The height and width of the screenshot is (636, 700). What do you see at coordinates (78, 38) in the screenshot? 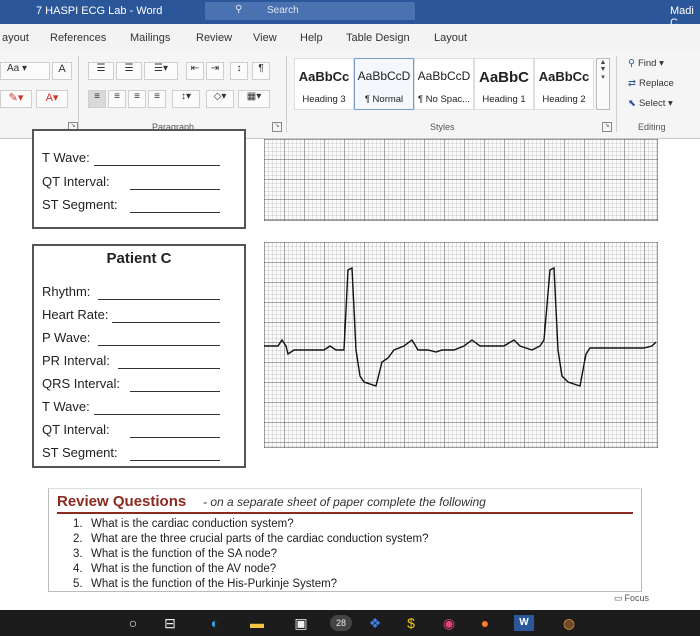
I see `tab-references: References` at bounding box center [78, 38].